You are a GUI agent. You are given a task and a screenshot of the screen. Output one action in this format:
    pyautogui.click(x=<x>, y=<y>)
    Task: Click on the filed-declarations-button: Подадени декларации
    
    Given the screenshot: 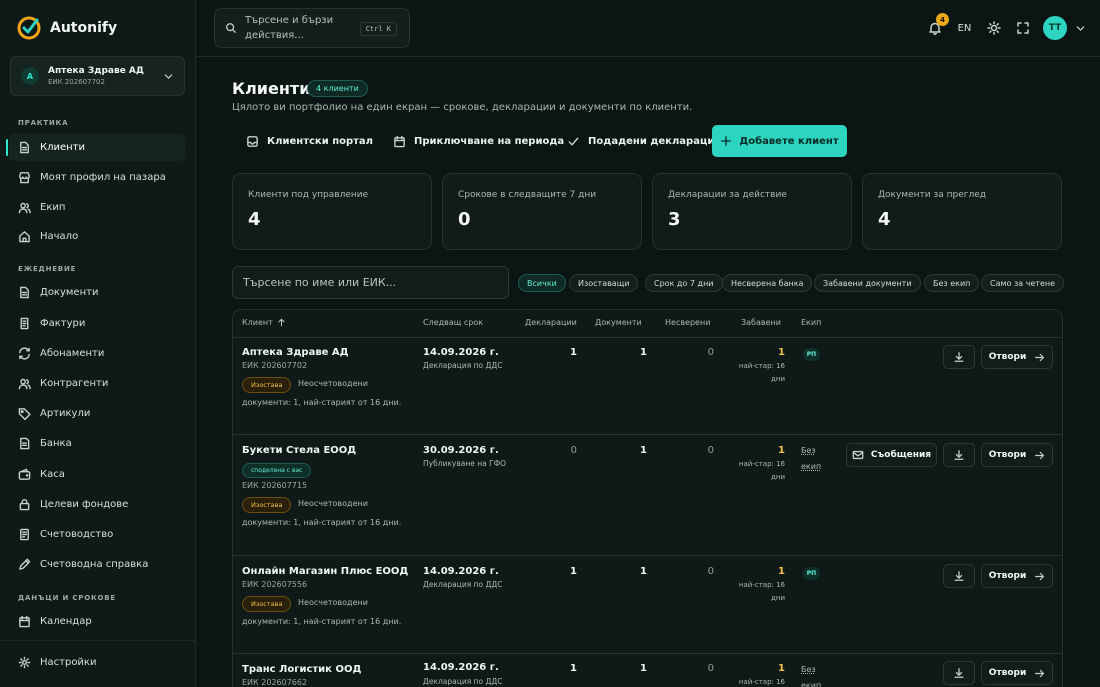 What is the action you would take?
    pyautogui.click(x=644, y=141)
    